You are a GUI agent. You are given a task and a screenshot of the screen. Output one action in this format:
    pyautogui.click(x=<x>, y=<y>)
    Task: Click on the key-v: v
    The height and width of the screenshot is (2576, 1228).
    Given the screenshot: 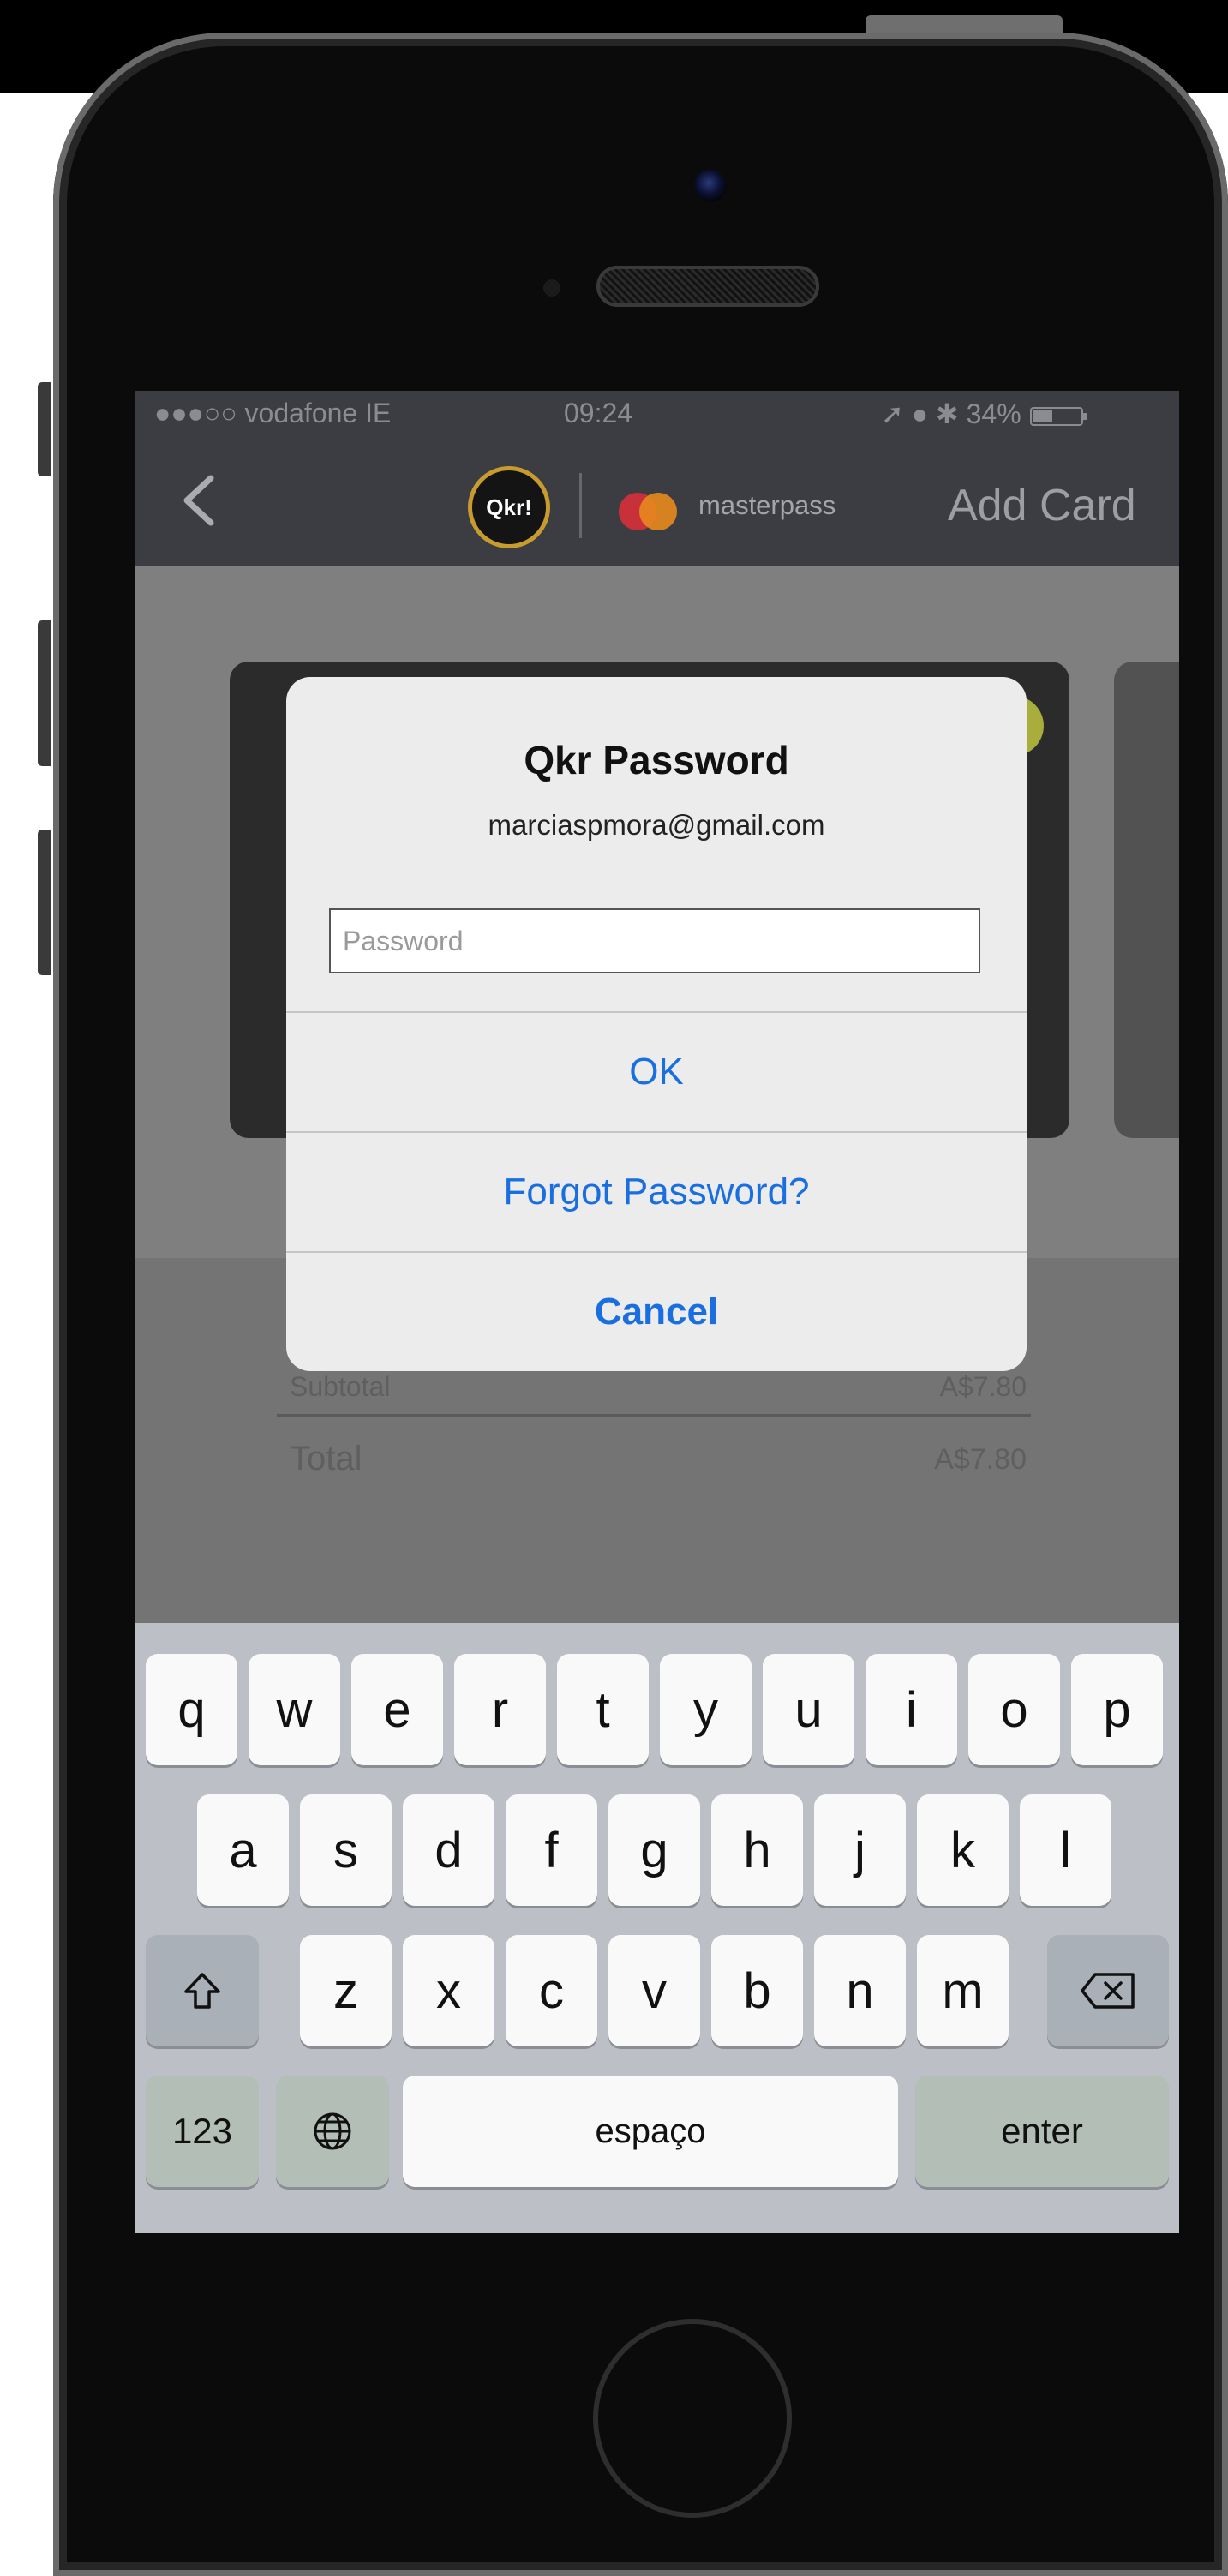 What is the action you would take?
    pyautogui.click(x=654, y=1990)
    